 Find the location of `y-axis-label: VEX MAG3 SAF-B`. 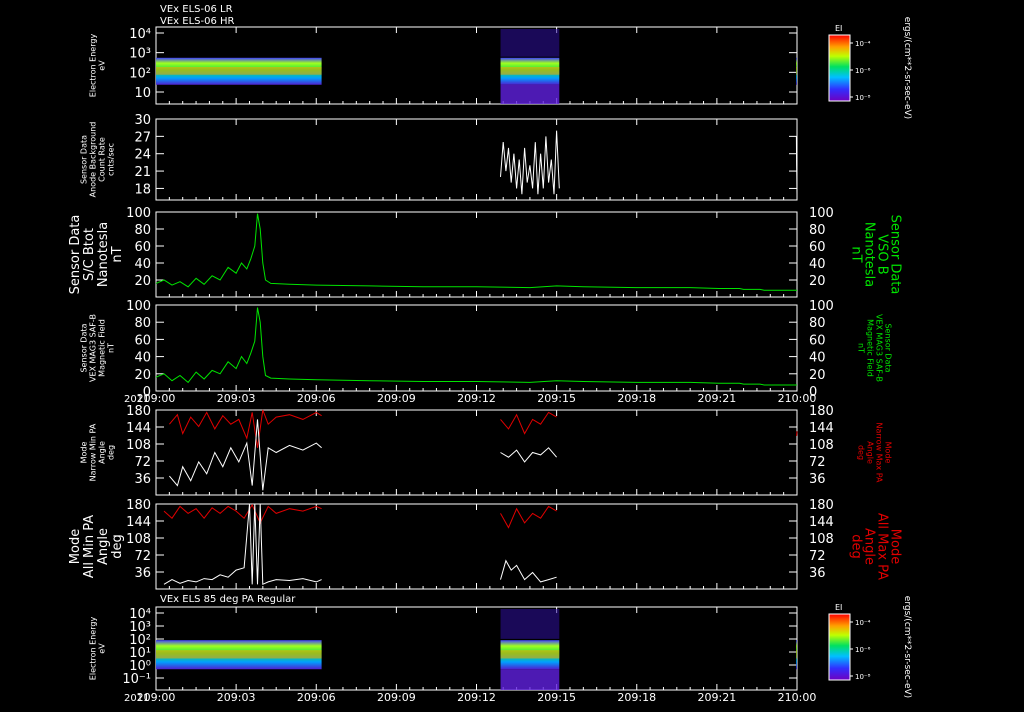

y-axis-label: VEX MAG3 SAF-B is located at coordinates (93, 348).